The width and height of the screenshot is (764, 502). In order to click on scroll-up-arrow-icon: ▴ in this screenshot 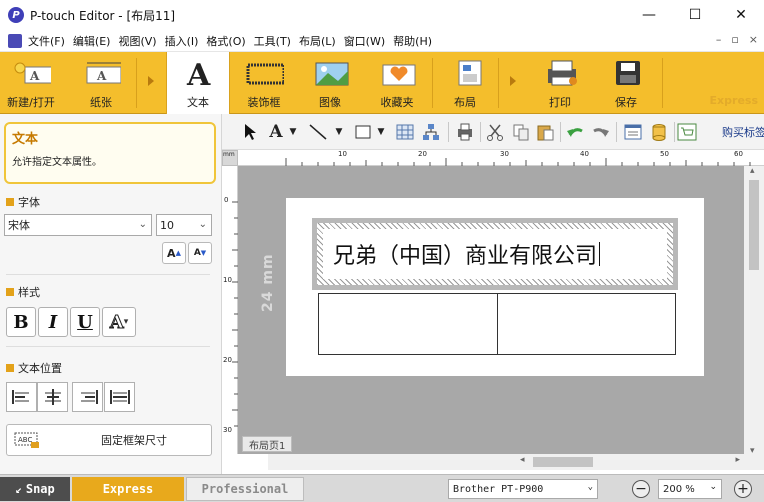, I will do `click(752, 171)`.